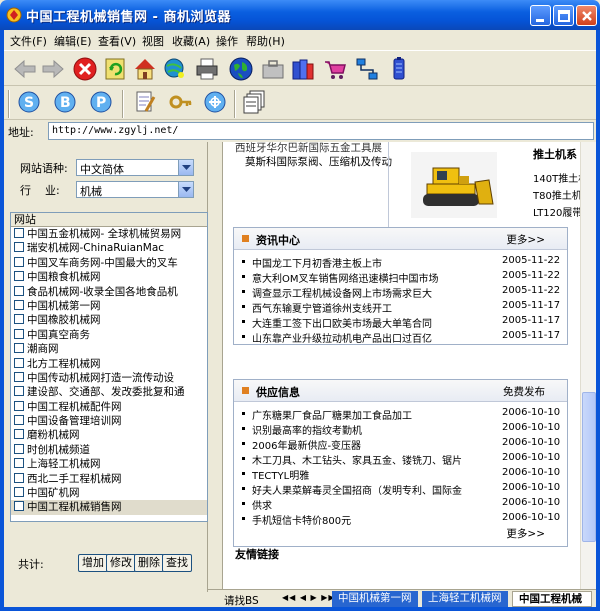  I want to click on news-item: 中国龙工下月初香港主板上市 2005-11-22, so click(400, 262).